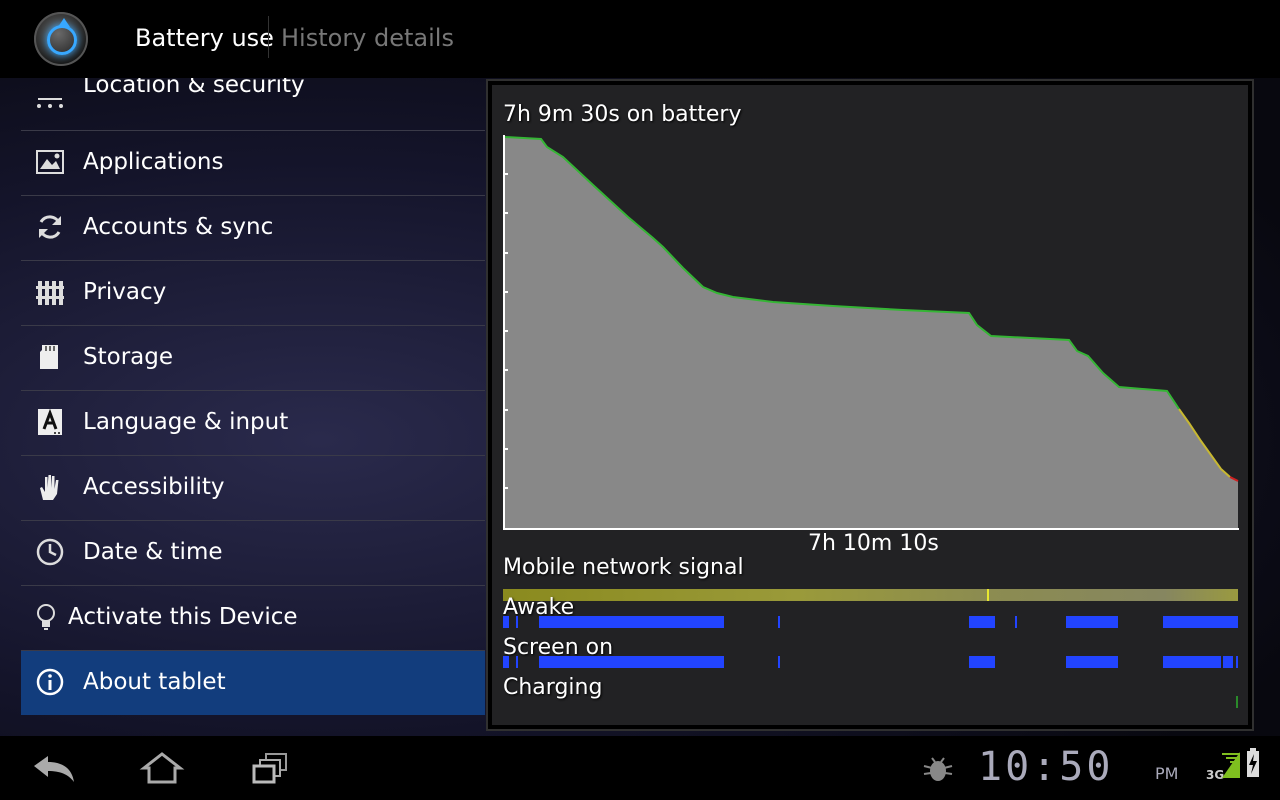 The height and width of the screenshot is (800, 1280). Describe the element at coordinates (46, 617) in the screenshot. I see `bulb-icon` at that location.